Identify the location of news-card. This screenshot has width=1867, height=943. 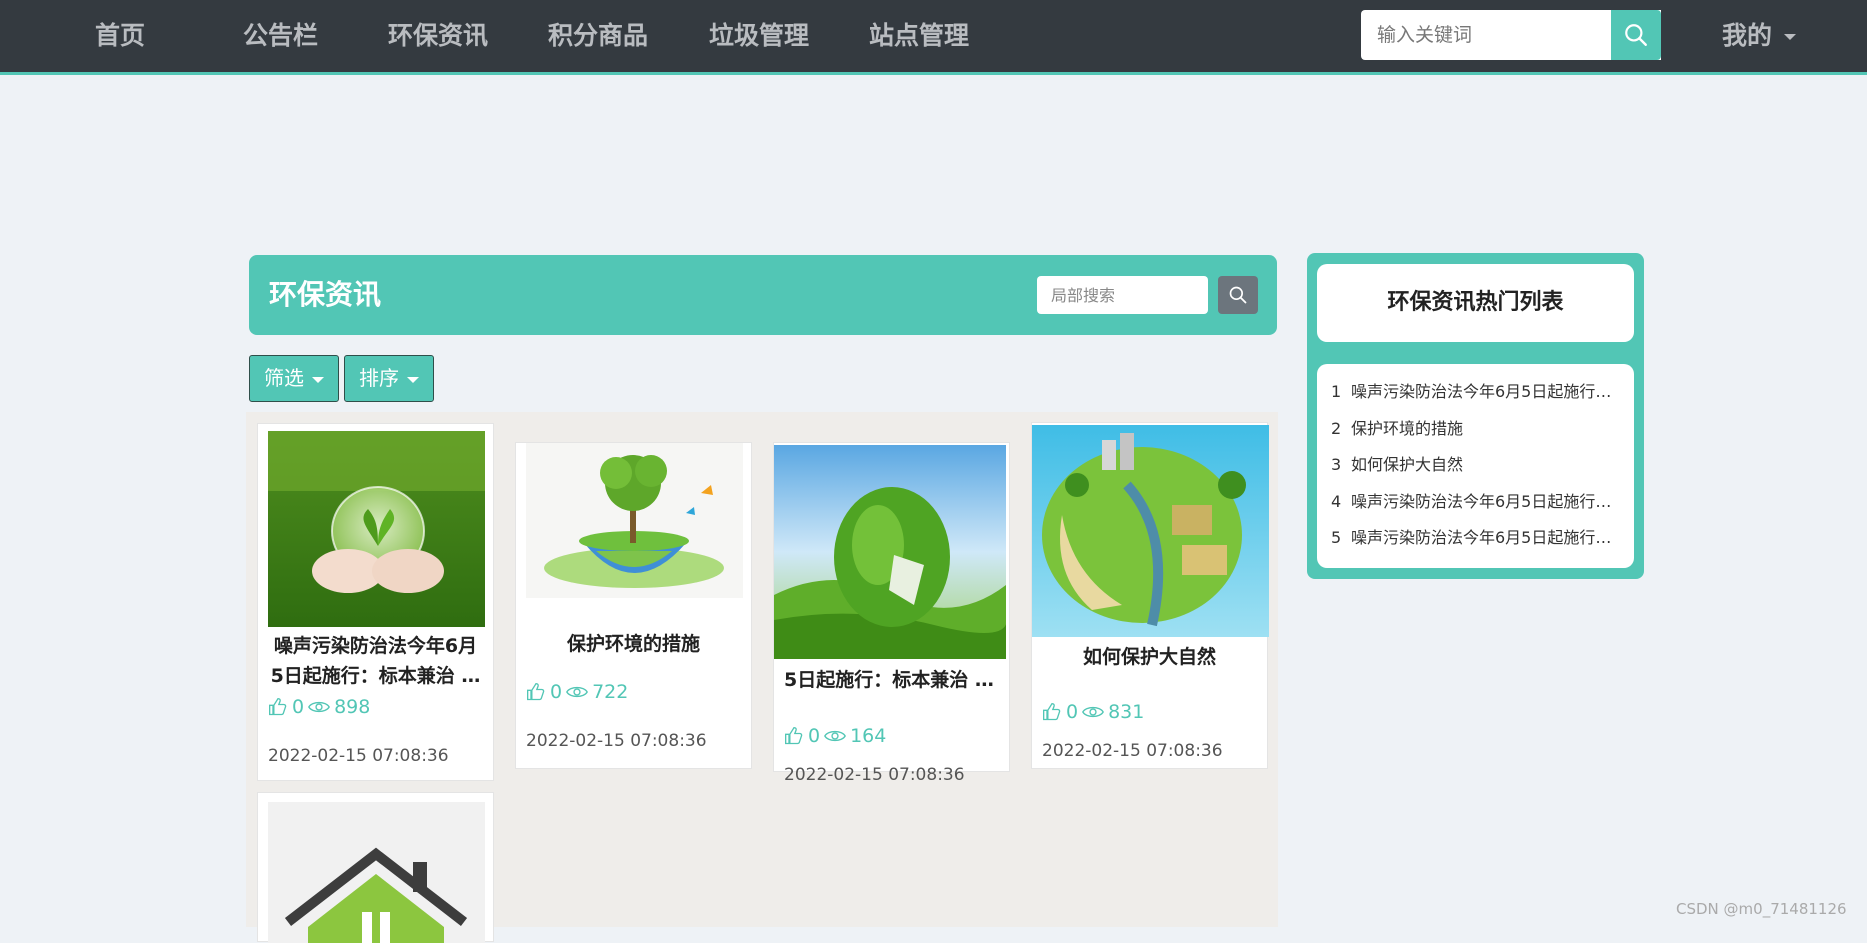
(375, 867).